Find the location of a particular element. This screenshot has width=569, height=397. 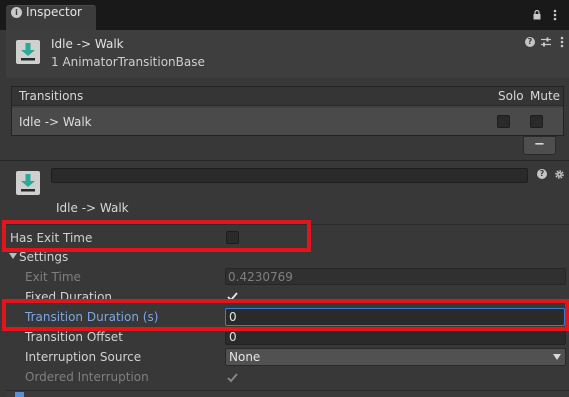

settings-foldout: Settings is located at coordinates (43, 257).